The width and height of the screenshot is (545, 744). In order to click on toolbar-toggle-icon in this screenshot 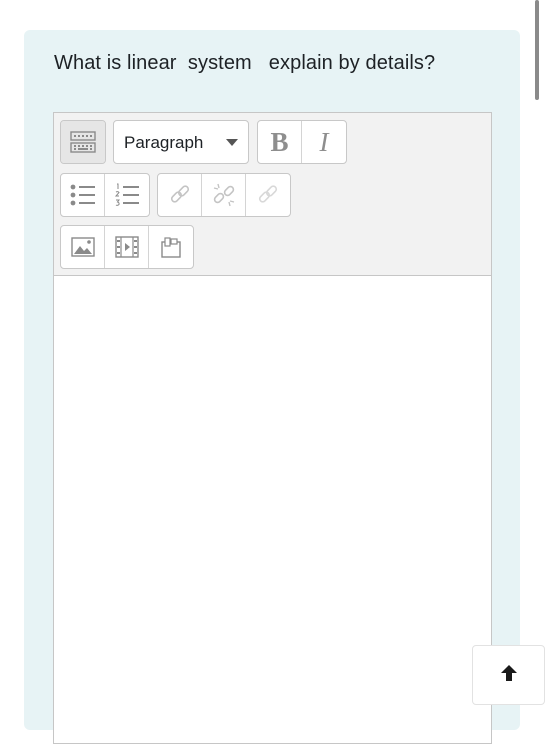, I will do `click(83, 142)`.